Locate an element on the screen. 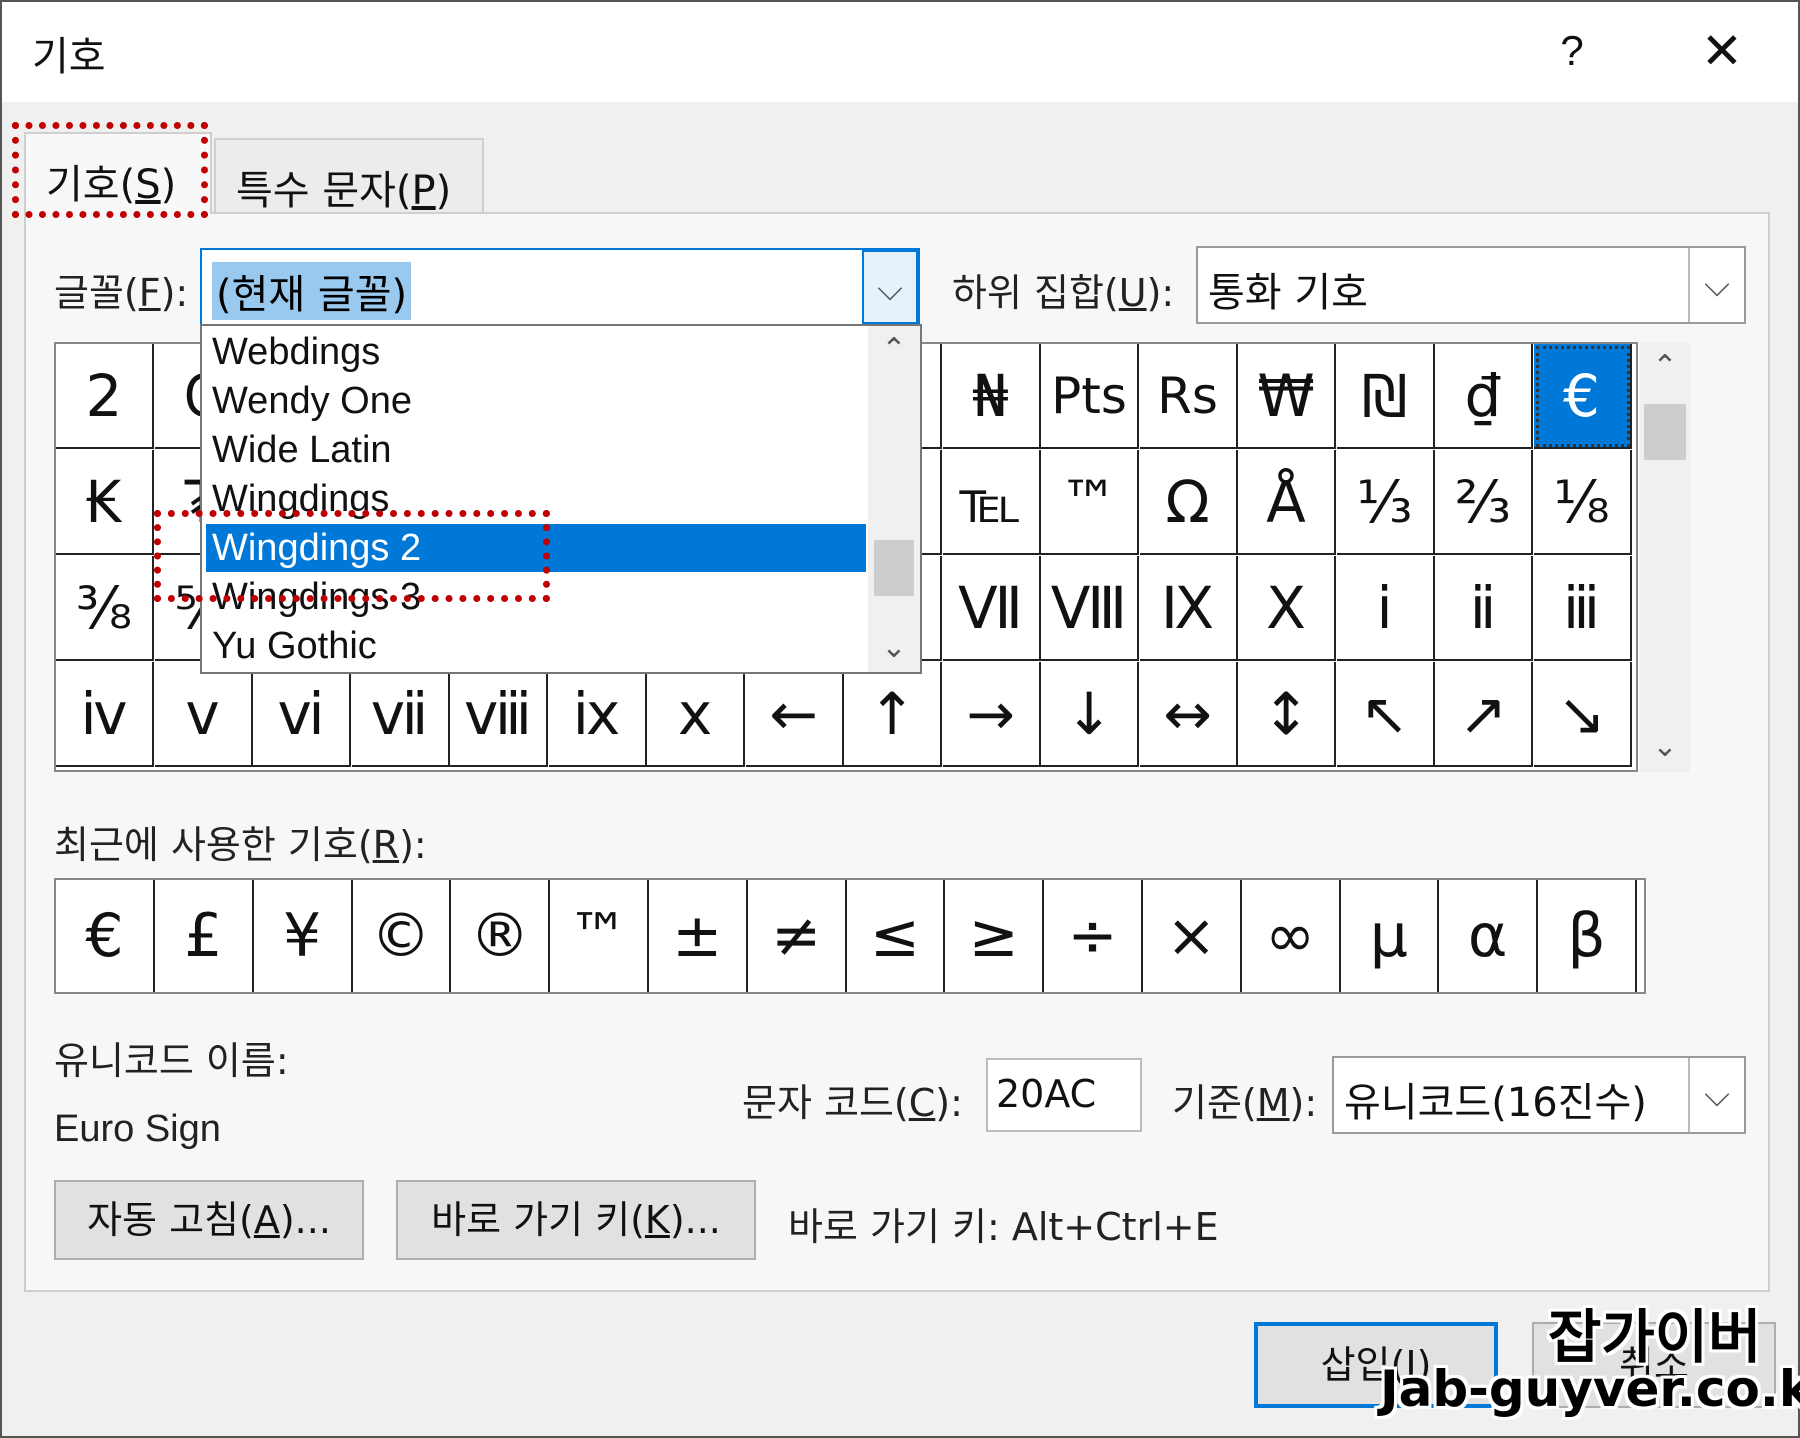  symbol-cell: Rs is located at coordinates (1188, 396).